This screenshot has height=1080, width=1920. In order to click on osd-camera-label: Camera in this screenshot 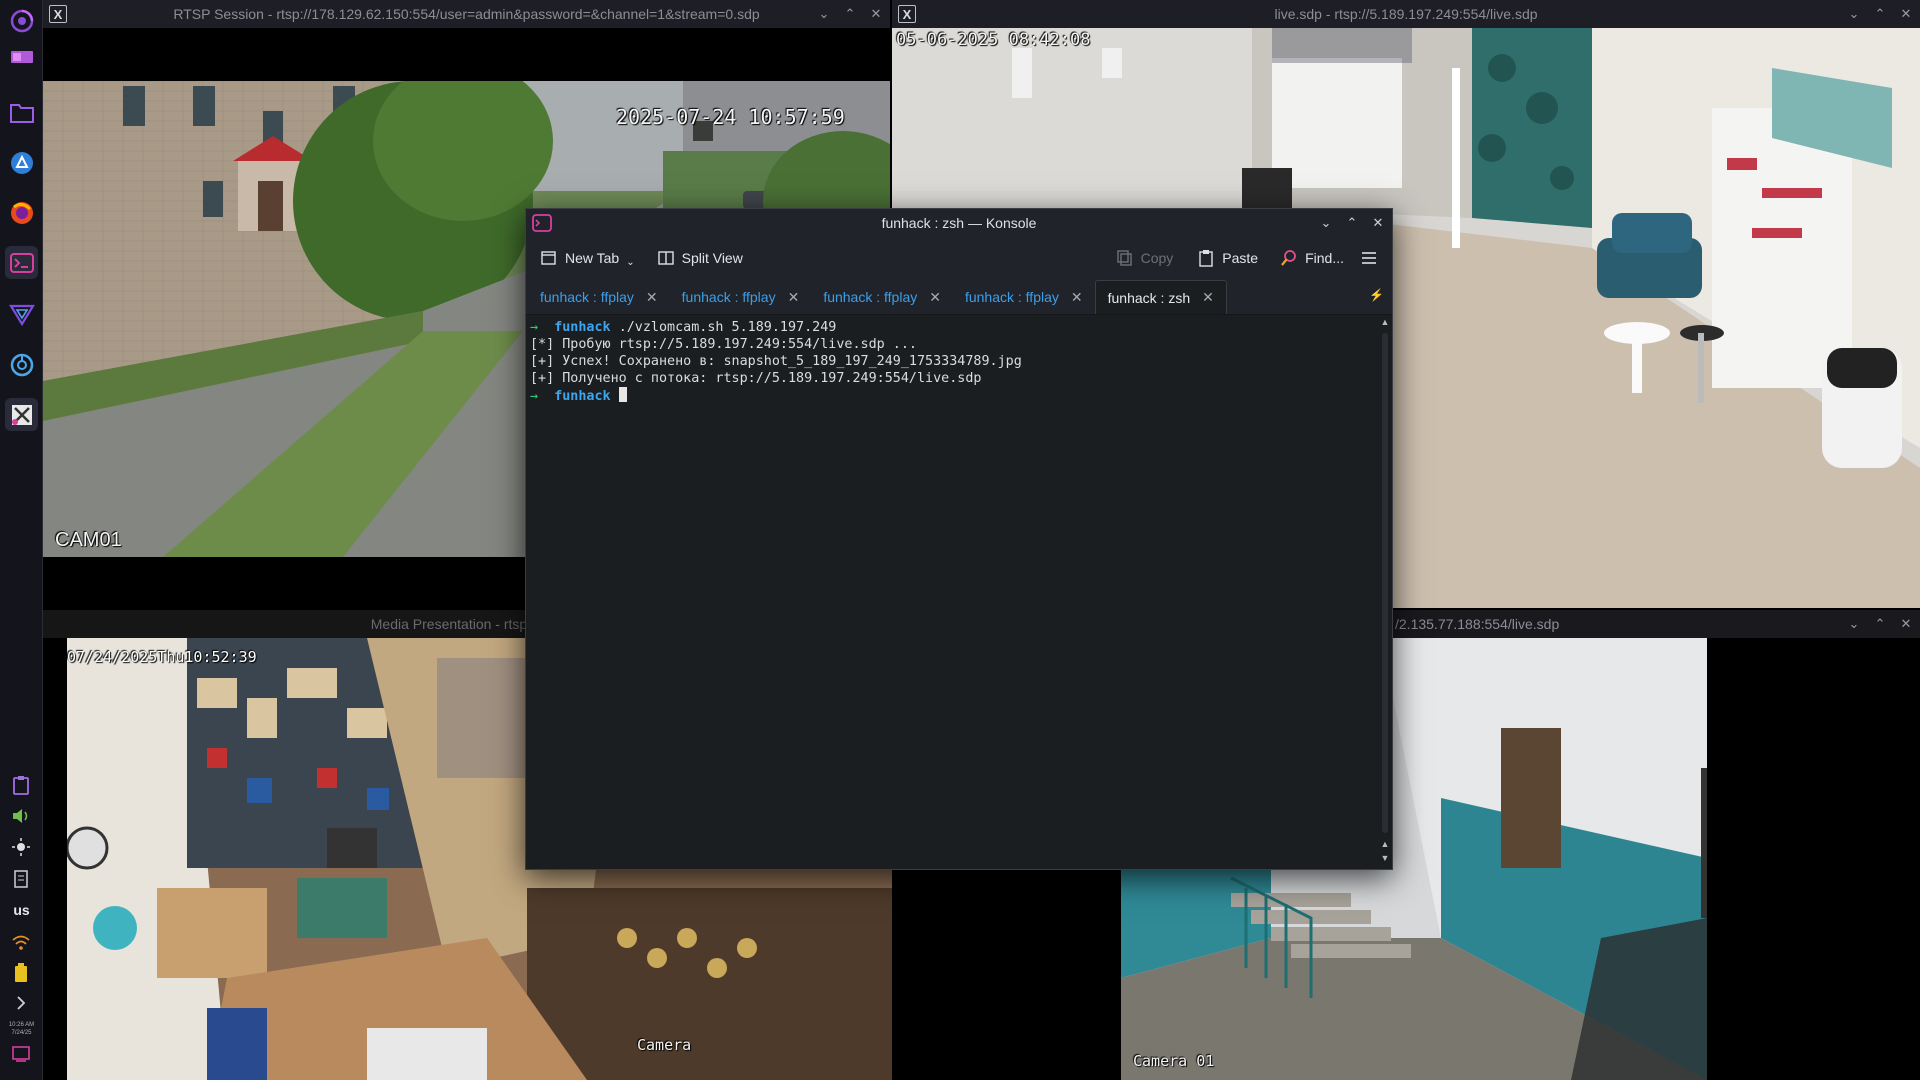, I will do `click(664, 1045)`.